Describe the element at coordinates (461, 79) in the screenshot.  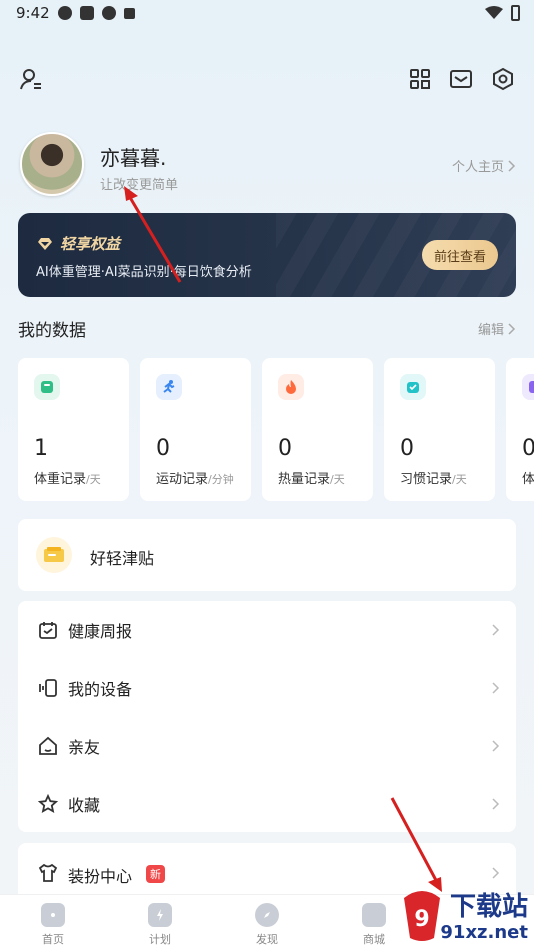
I see `message-icon` at that location.